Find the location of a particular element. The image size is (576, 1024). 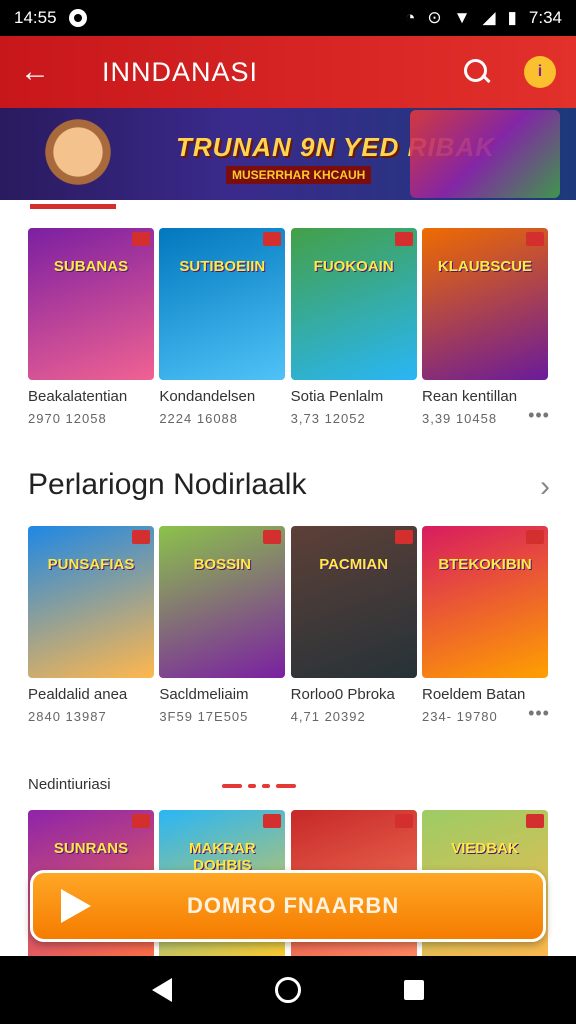

game-card: SUBANAS Beakalatentian 2970 12058 is located at coordinates (91, 327).